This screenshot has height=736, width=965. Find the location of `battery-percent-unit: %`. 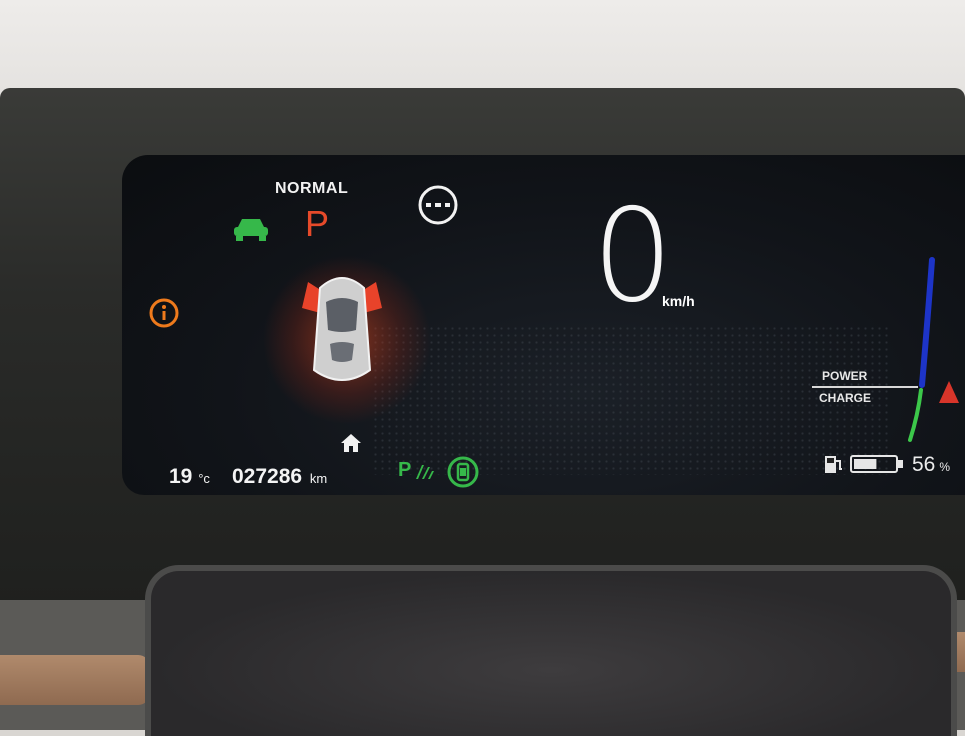

battery-percent-unit: % is located at coordinates (945, 467).